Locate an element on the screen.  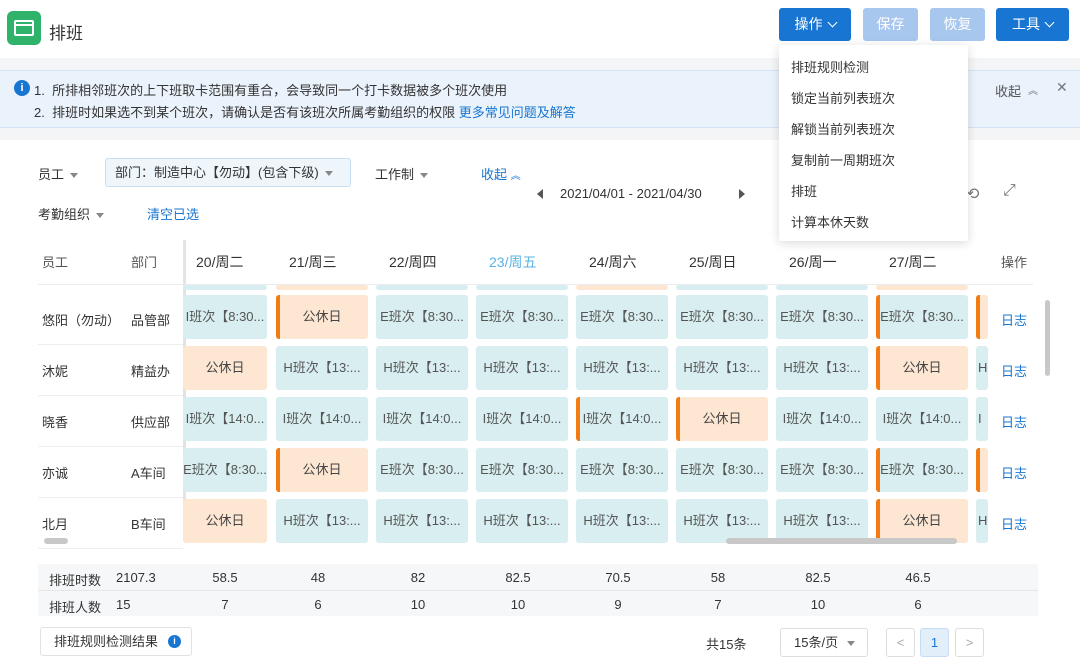
menu-item-rule-check: 排班规则检测 is located at coordinates (830, 66).